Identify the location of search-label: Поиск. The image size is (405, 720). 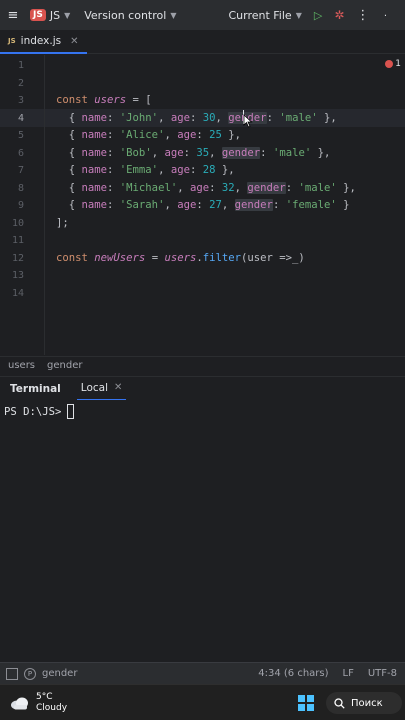
(367, 703).